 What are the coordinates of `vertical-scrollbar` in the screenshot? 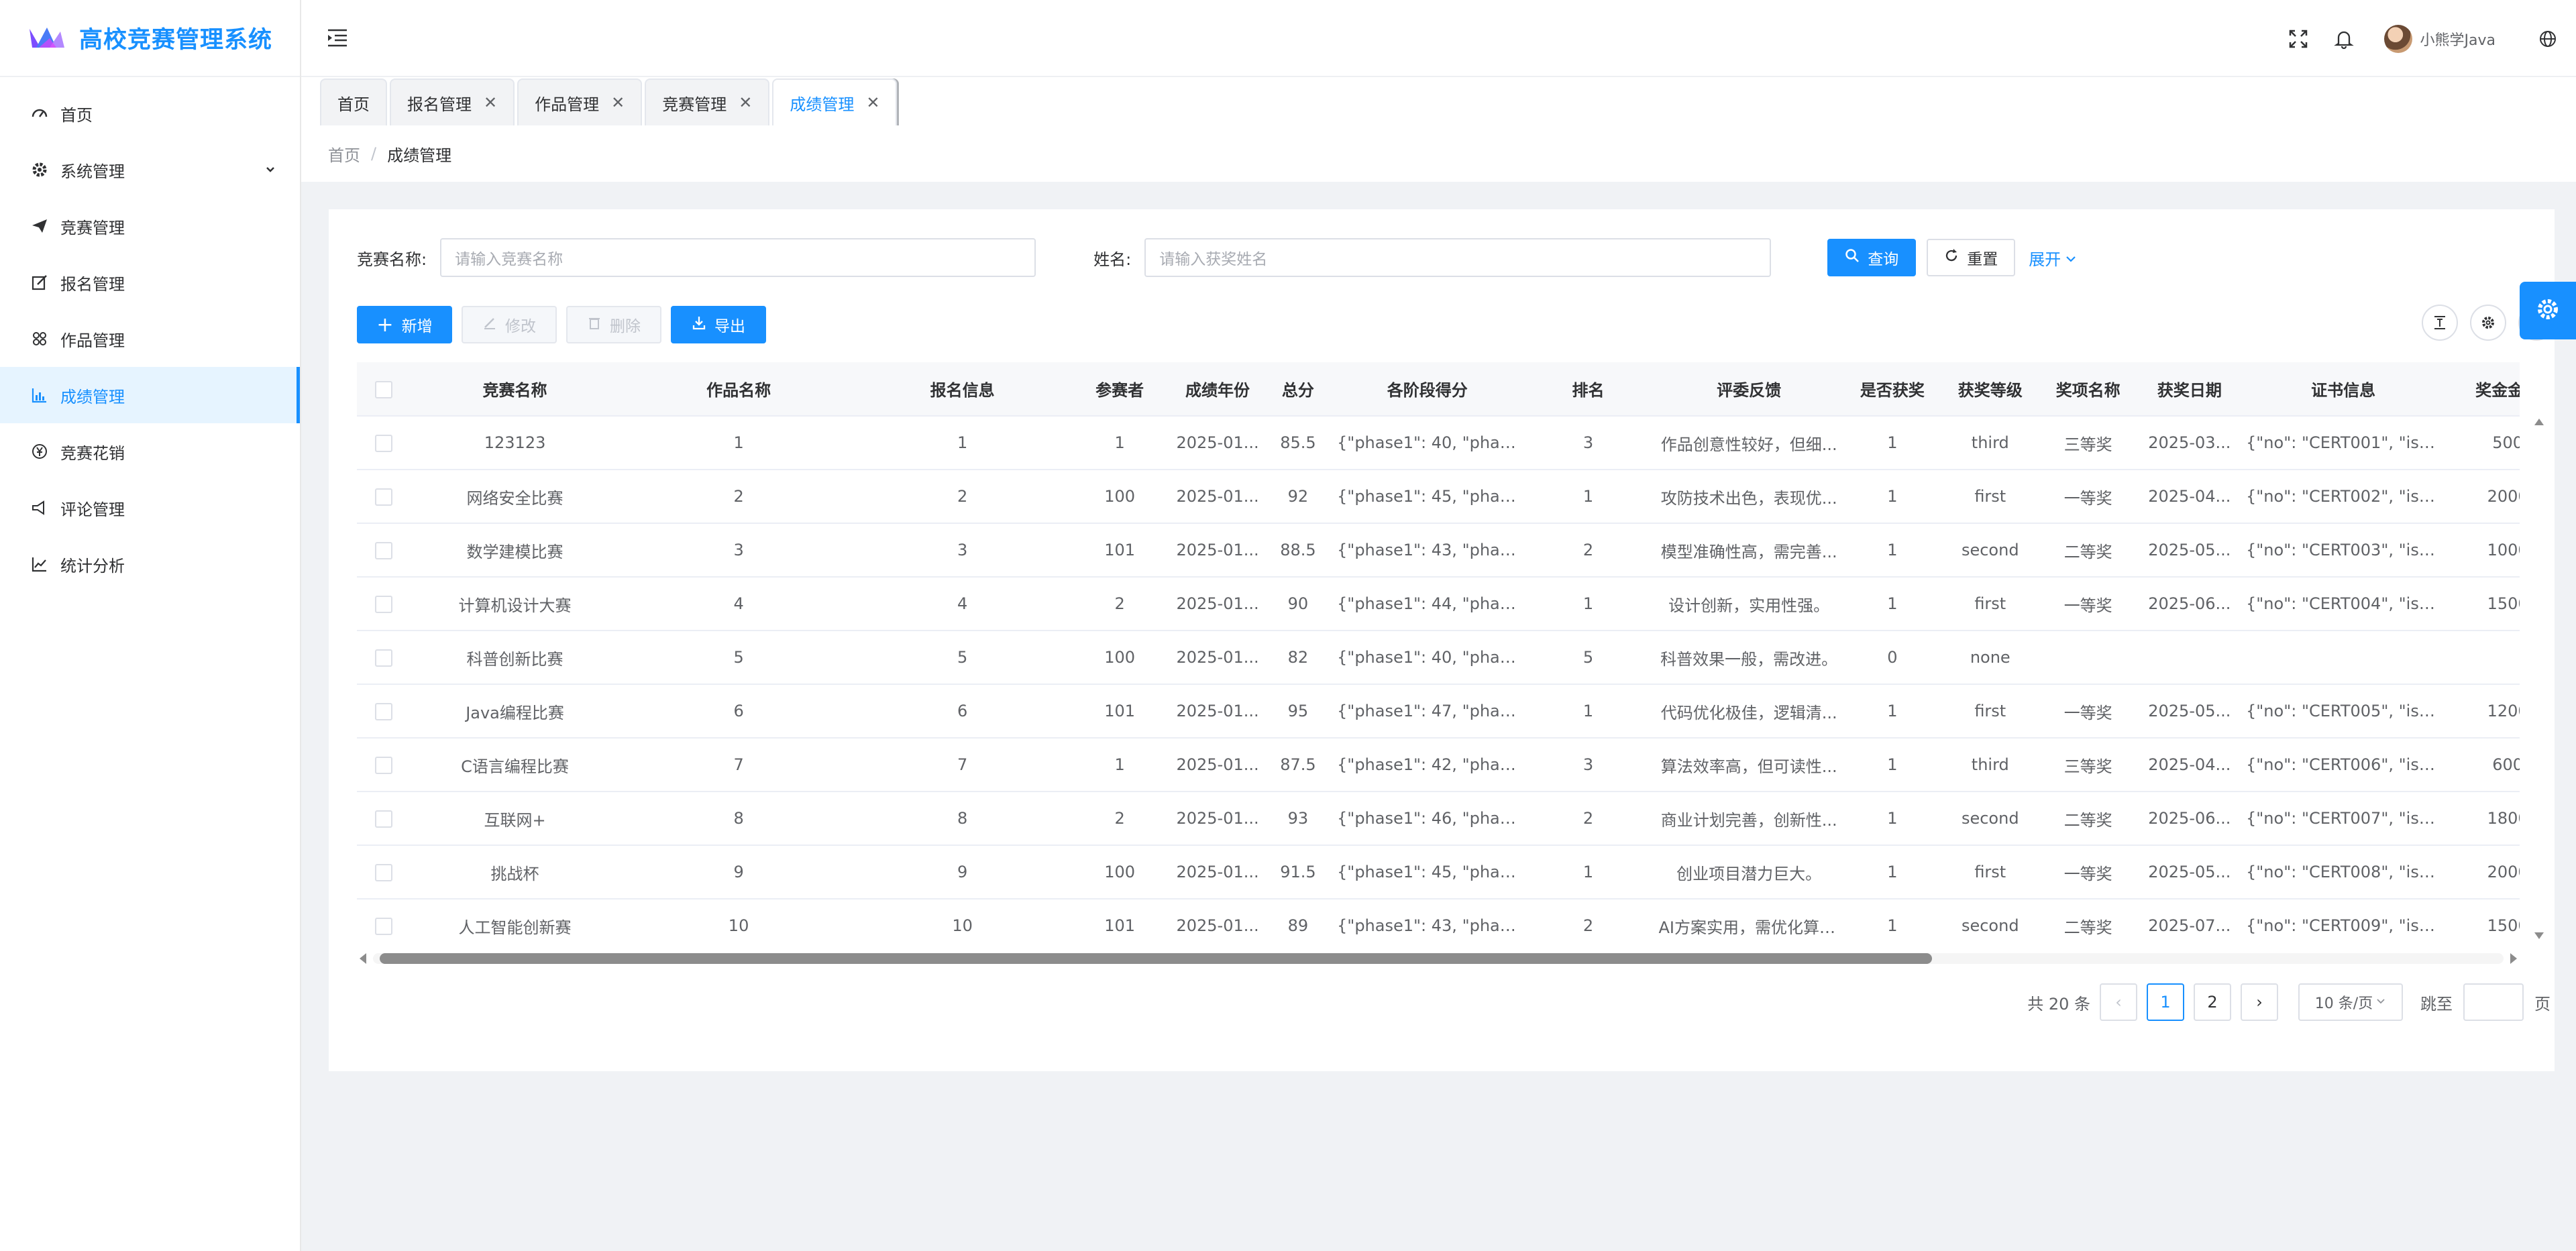 It's located at (2539, 678).